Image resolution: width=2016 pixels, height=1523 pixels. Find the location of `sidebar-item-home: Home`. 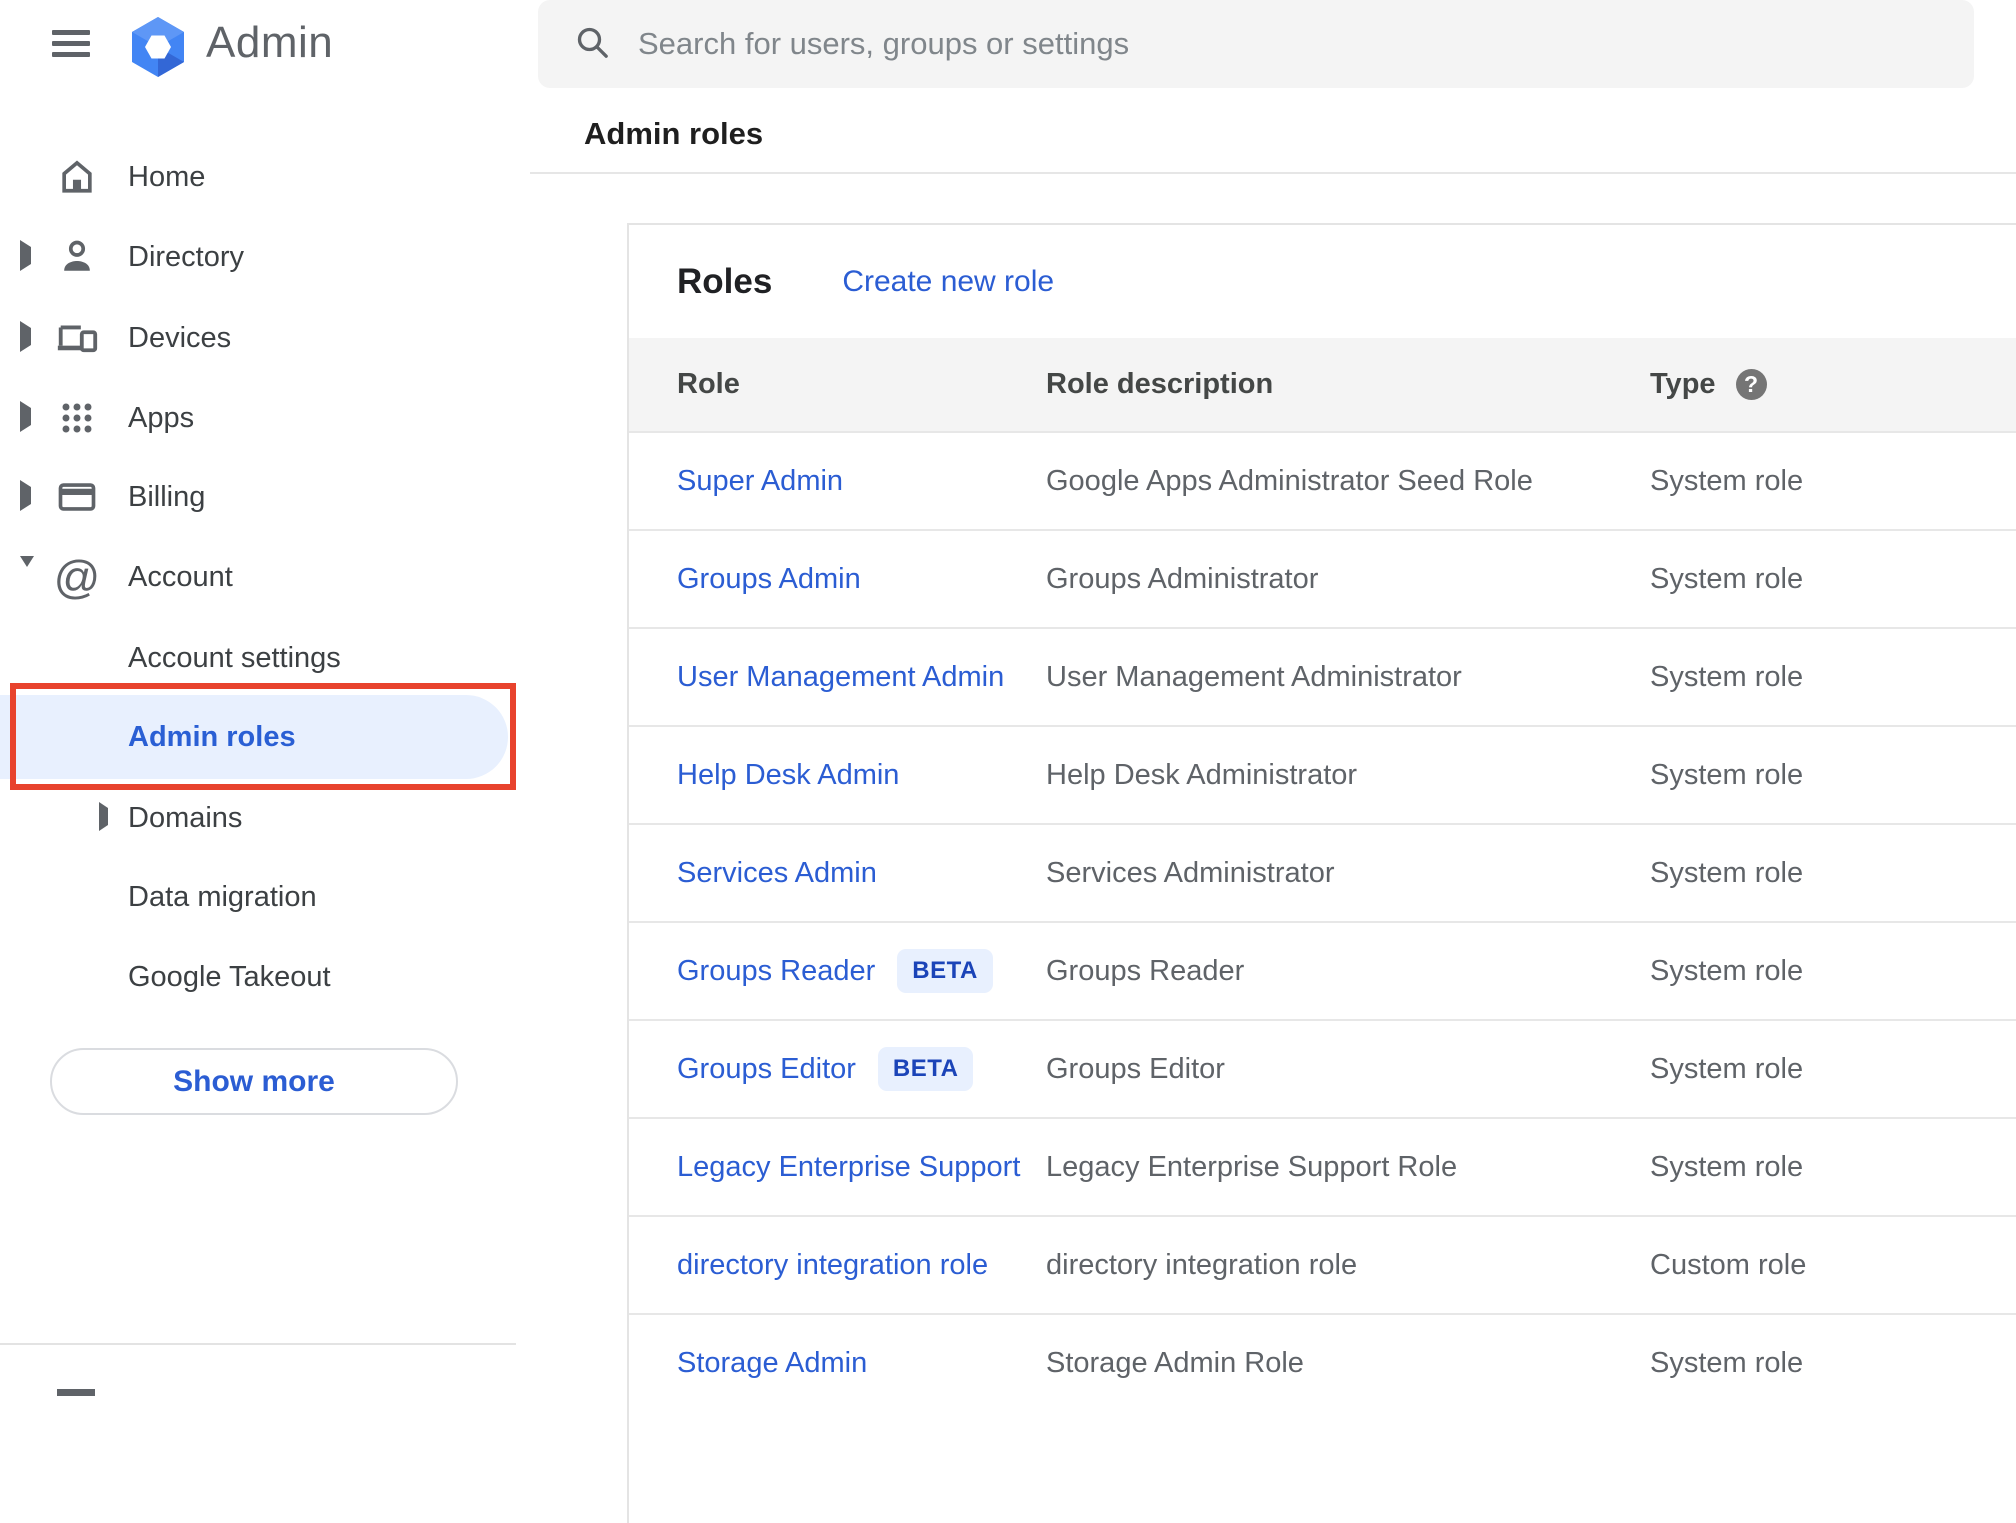

sidebar-item-home: Home is located at coordinates (265, 177).